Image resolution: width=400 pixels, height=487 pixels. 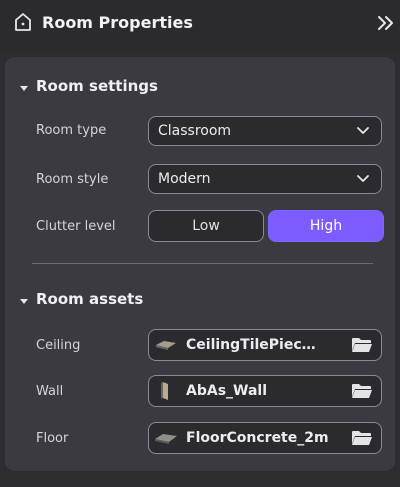 What do you see at coordinates (58, 345) in the screenshot?
I see `ceiling-label: Ceiling` at bounding box center [58, 345].